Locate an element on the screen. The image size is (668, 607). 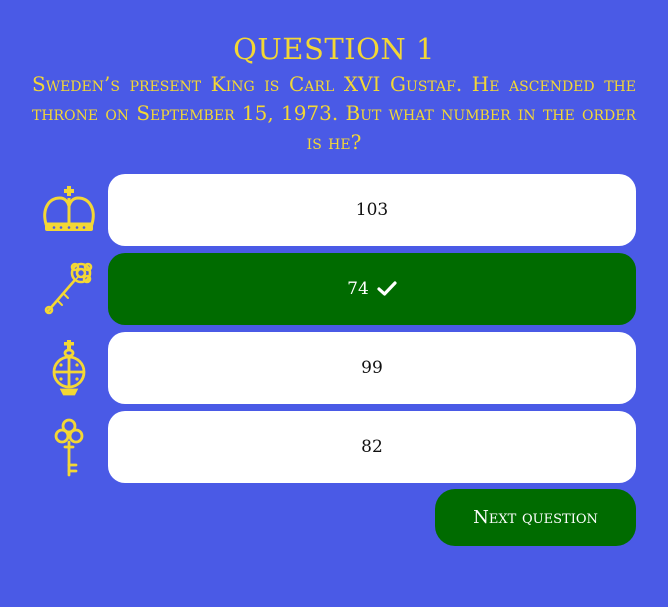
sceptre-icon is located at coordinates (69, 289).